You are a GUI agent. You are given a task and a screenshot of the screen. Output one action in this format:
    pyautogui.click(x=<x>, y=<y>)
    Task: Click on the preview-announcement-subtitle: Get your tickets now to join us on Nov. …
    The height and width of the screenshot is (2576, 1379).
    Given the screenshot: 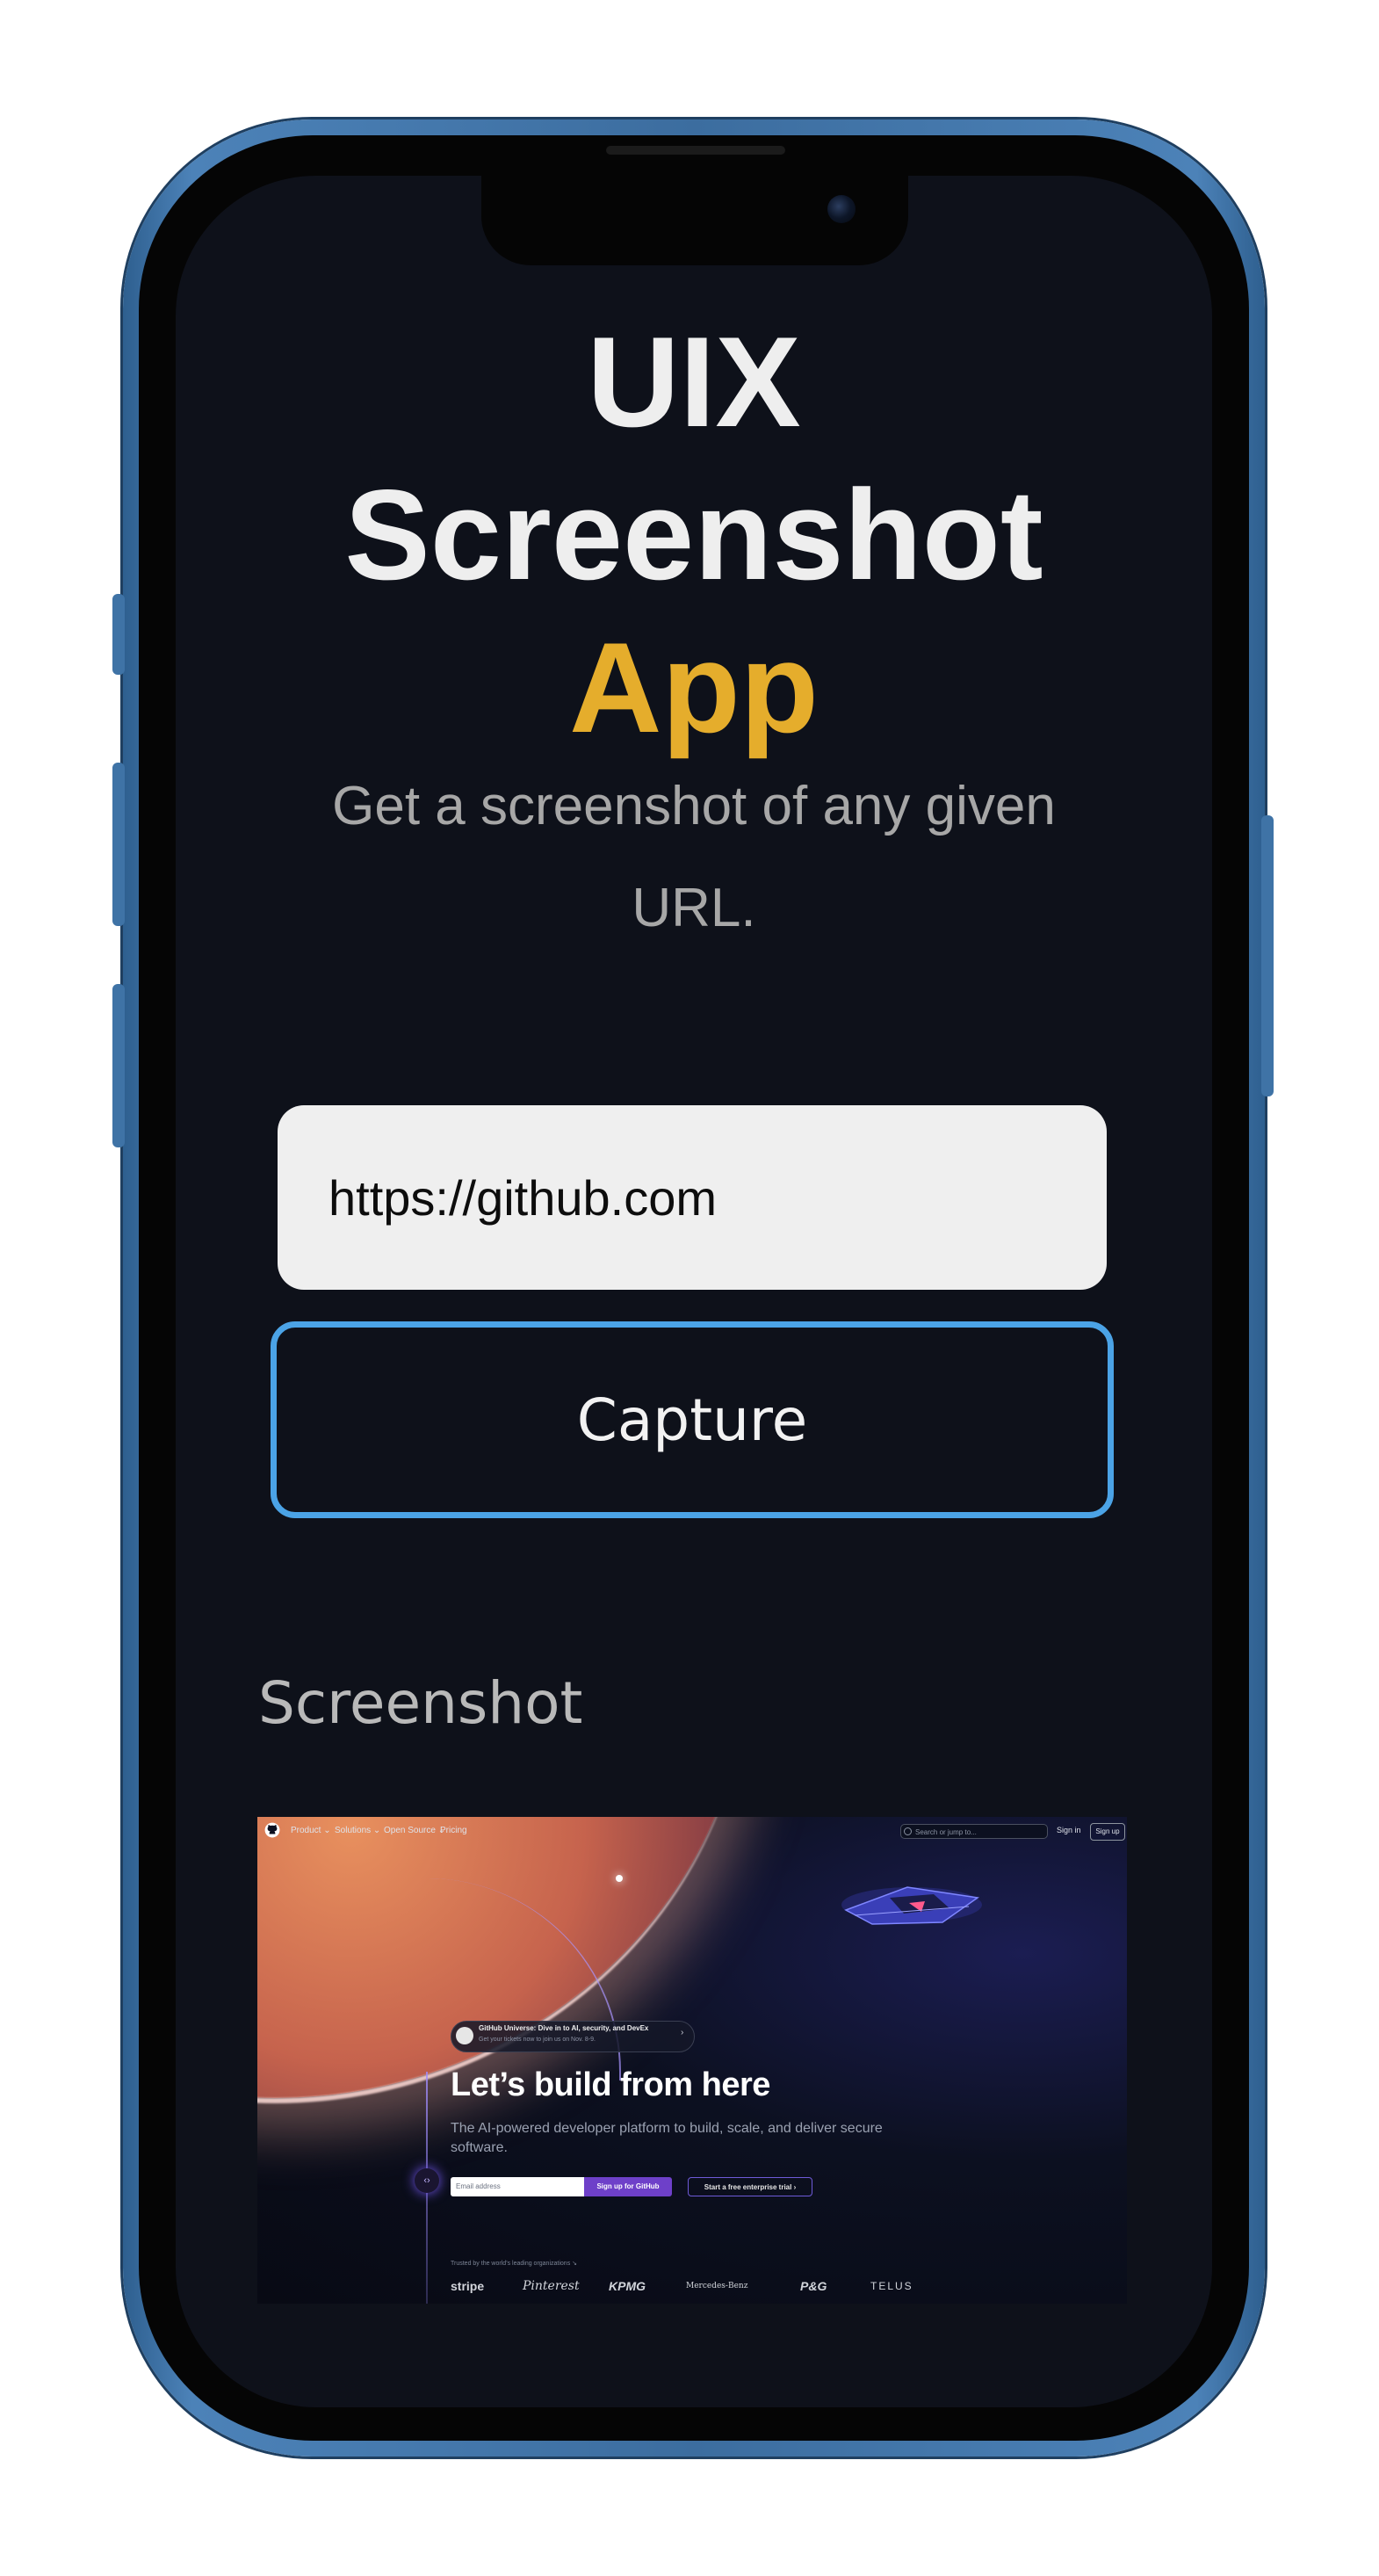 What is the action you would take?
    pyautogui.click(x=537, y=2040)
    